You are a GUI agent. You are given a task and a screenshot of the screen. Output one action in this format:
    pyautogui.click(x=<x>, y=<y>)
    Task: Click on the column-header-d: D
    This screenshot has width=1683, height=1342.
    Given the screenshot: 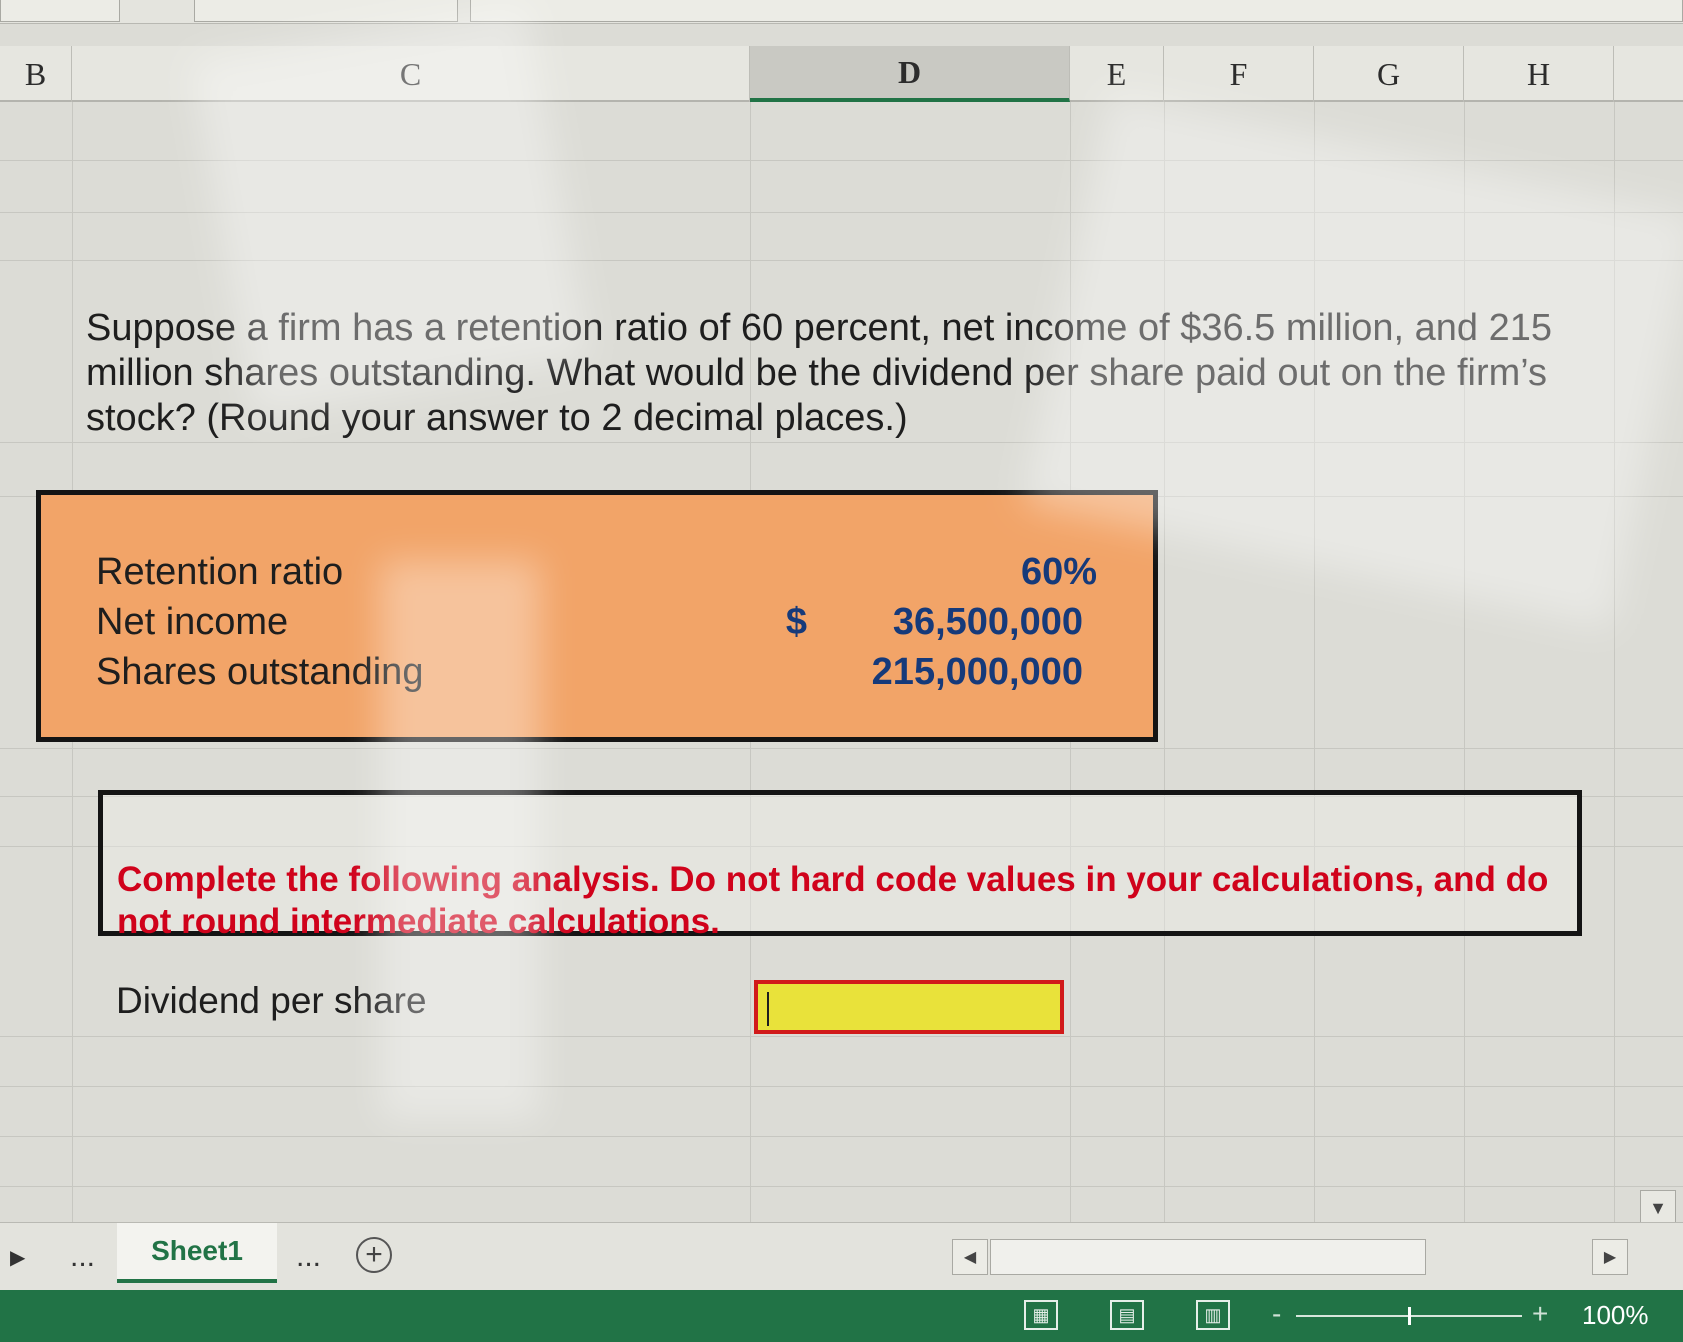 What is the action you would take?
    pyautogui.click(x=910, y=74)
    